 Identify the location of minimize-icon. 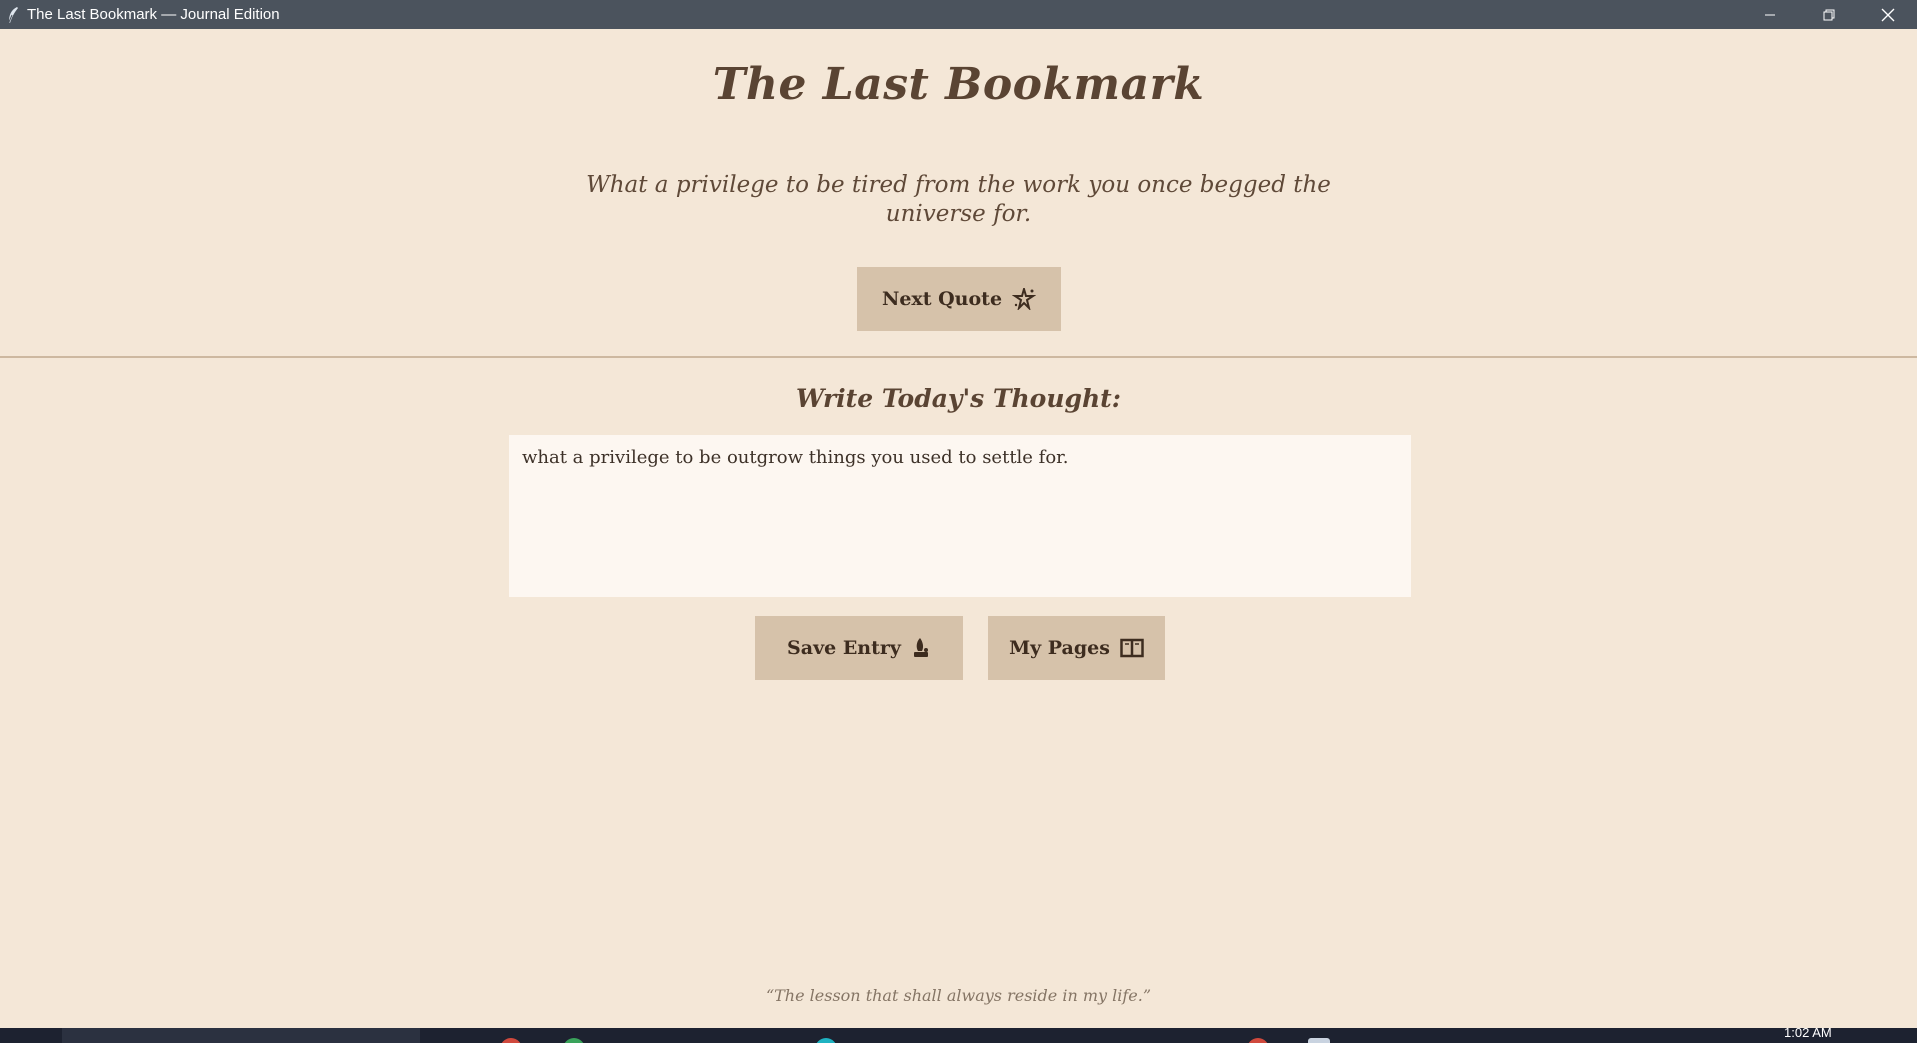
(1770, 14).